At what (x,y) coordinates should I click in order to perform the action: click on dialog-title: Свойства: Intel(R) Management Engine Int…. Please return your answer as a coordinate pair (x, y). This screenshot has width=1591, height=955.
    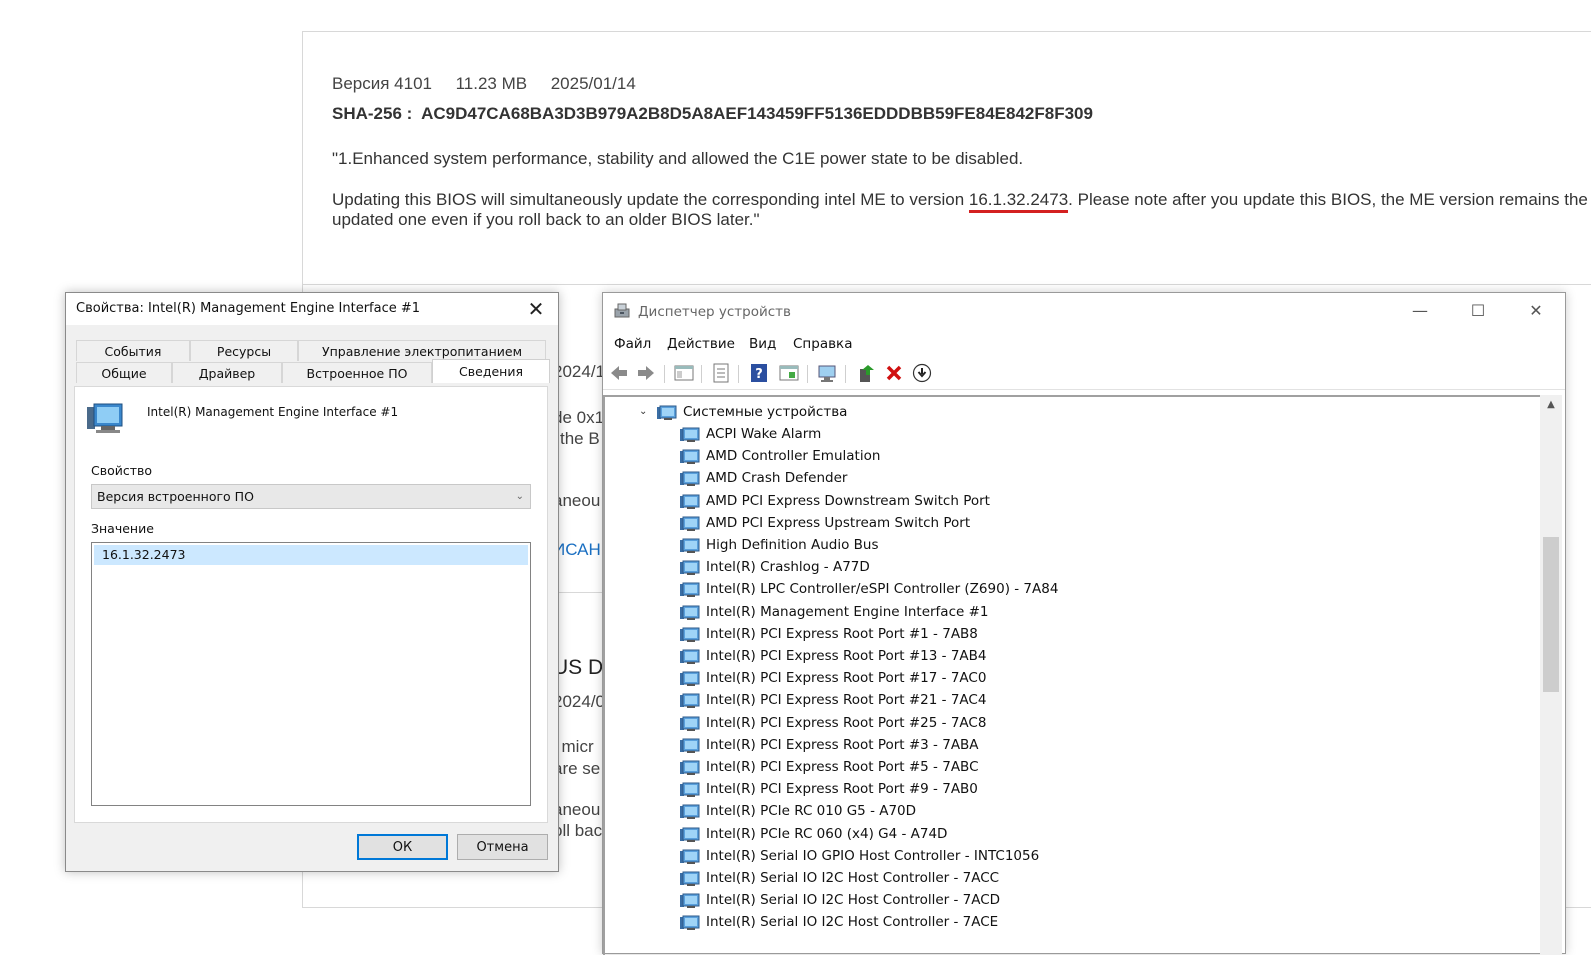
    Looking at the image, I should click on (248, 308).